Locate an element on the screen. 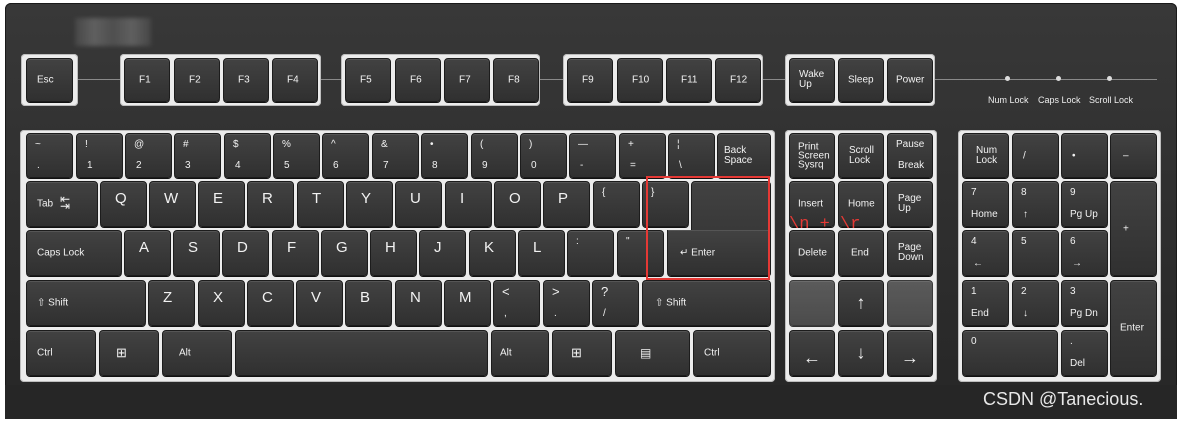  key-num-slash: / is located at coordinates (1035, 155).